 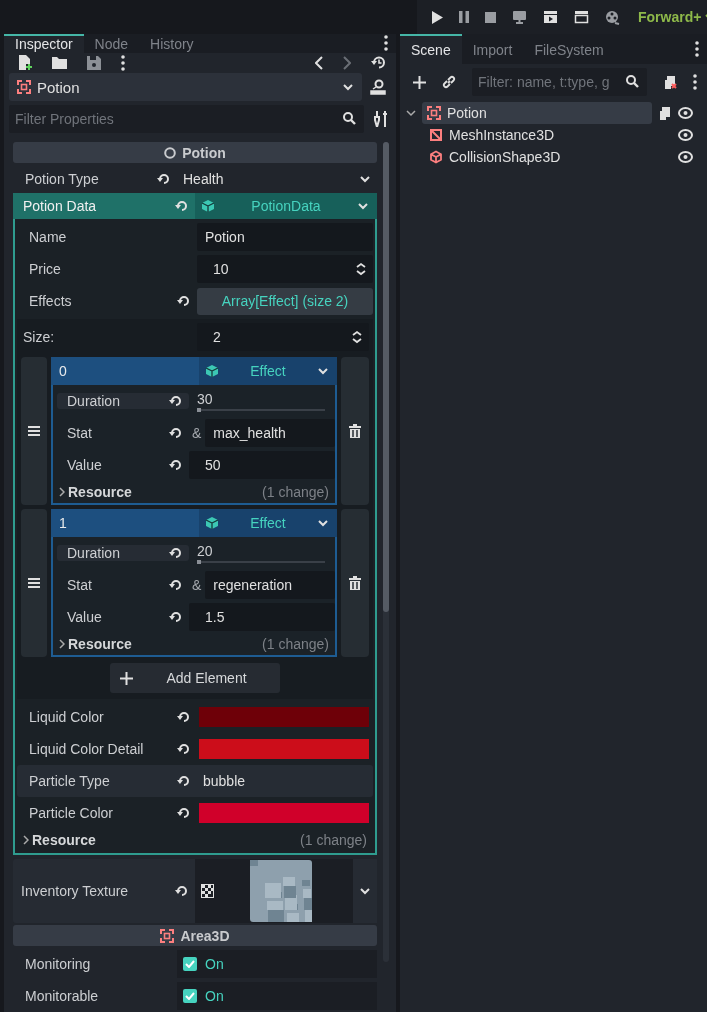 What do you see at coordinates (195, 678) in the screenshot?
I see `add-element-button: Add Element` at bounding box center [195, 678].